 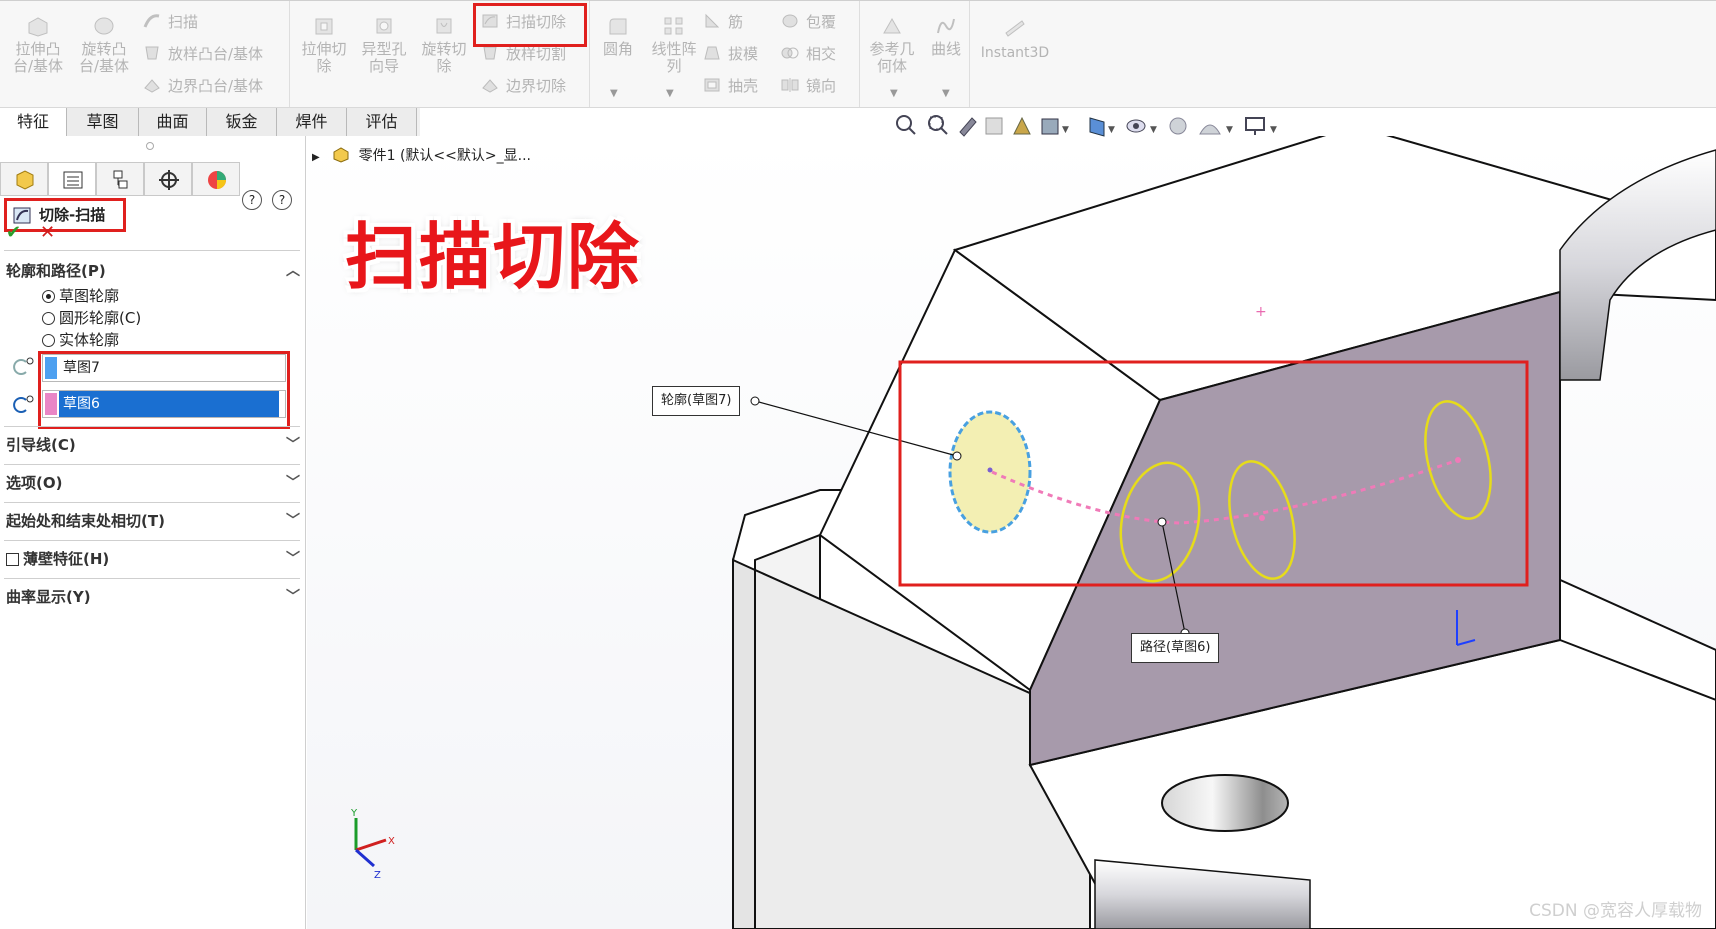 I want to click on radio-circular-profile: 圆形轮廓(C), so click(x=91, y=318).